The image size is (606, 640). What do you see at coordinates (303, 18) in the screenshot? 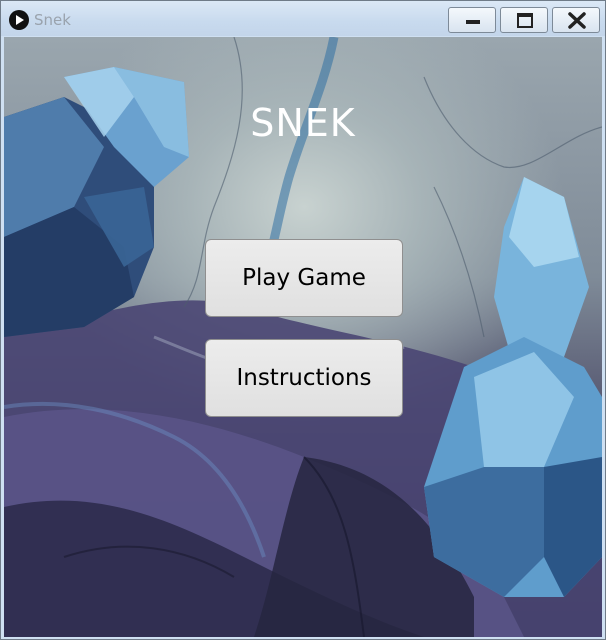
I see `title-bar: Snek` at bounding box center [303, 18].